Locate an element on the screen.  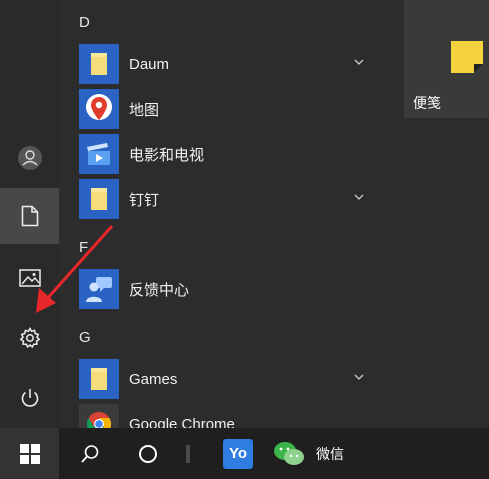
map-pin-icon is located at coordinates (99, 107).